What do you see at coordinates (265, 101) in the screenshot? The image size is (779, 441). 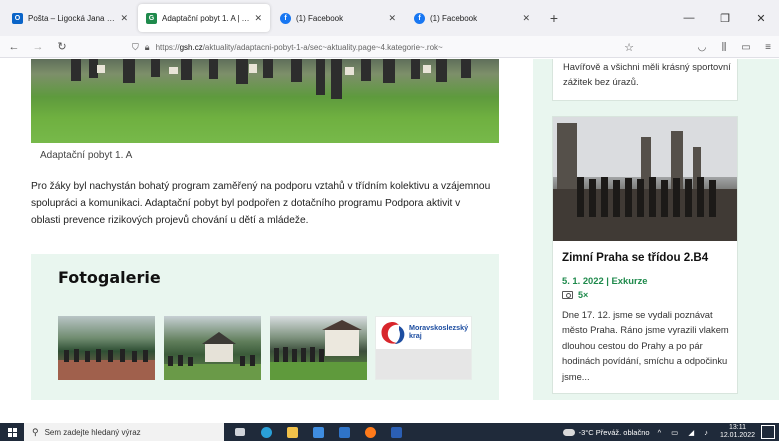 I see `article-photo` at bounding box center [265, 101].